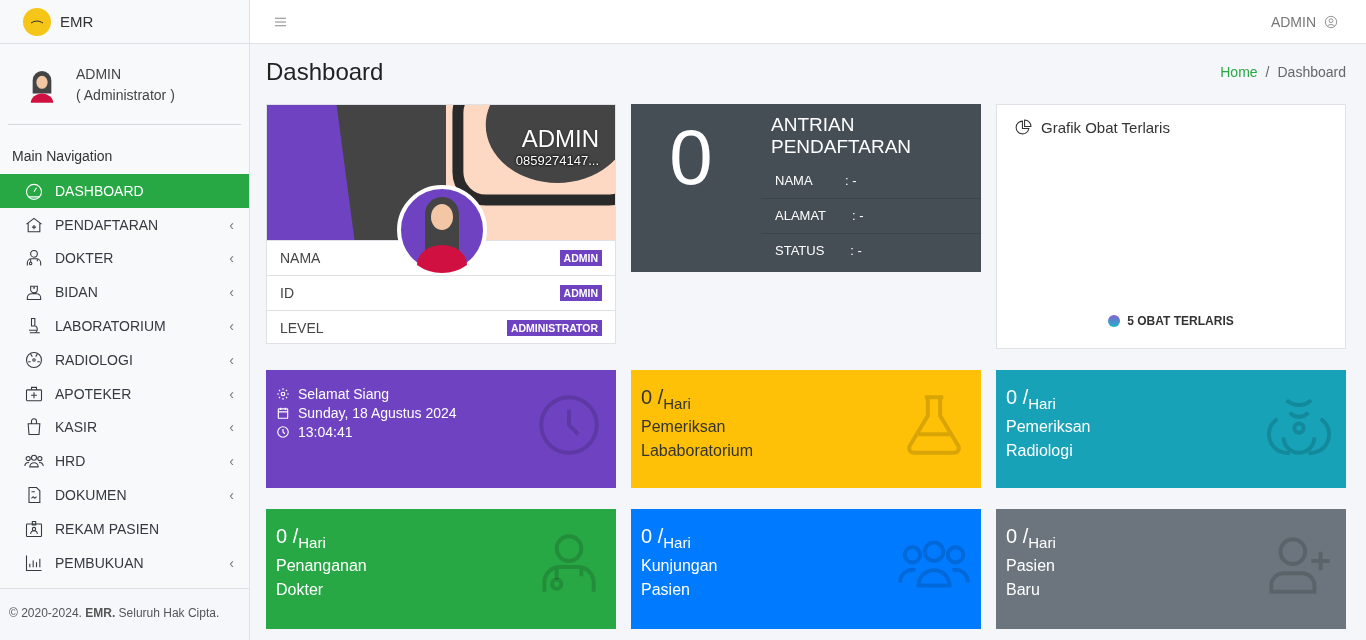  Describe the element at coordinates (124, 360) in the screenshot. I see `nav-item: RADIOLOGI ‹` at that location.